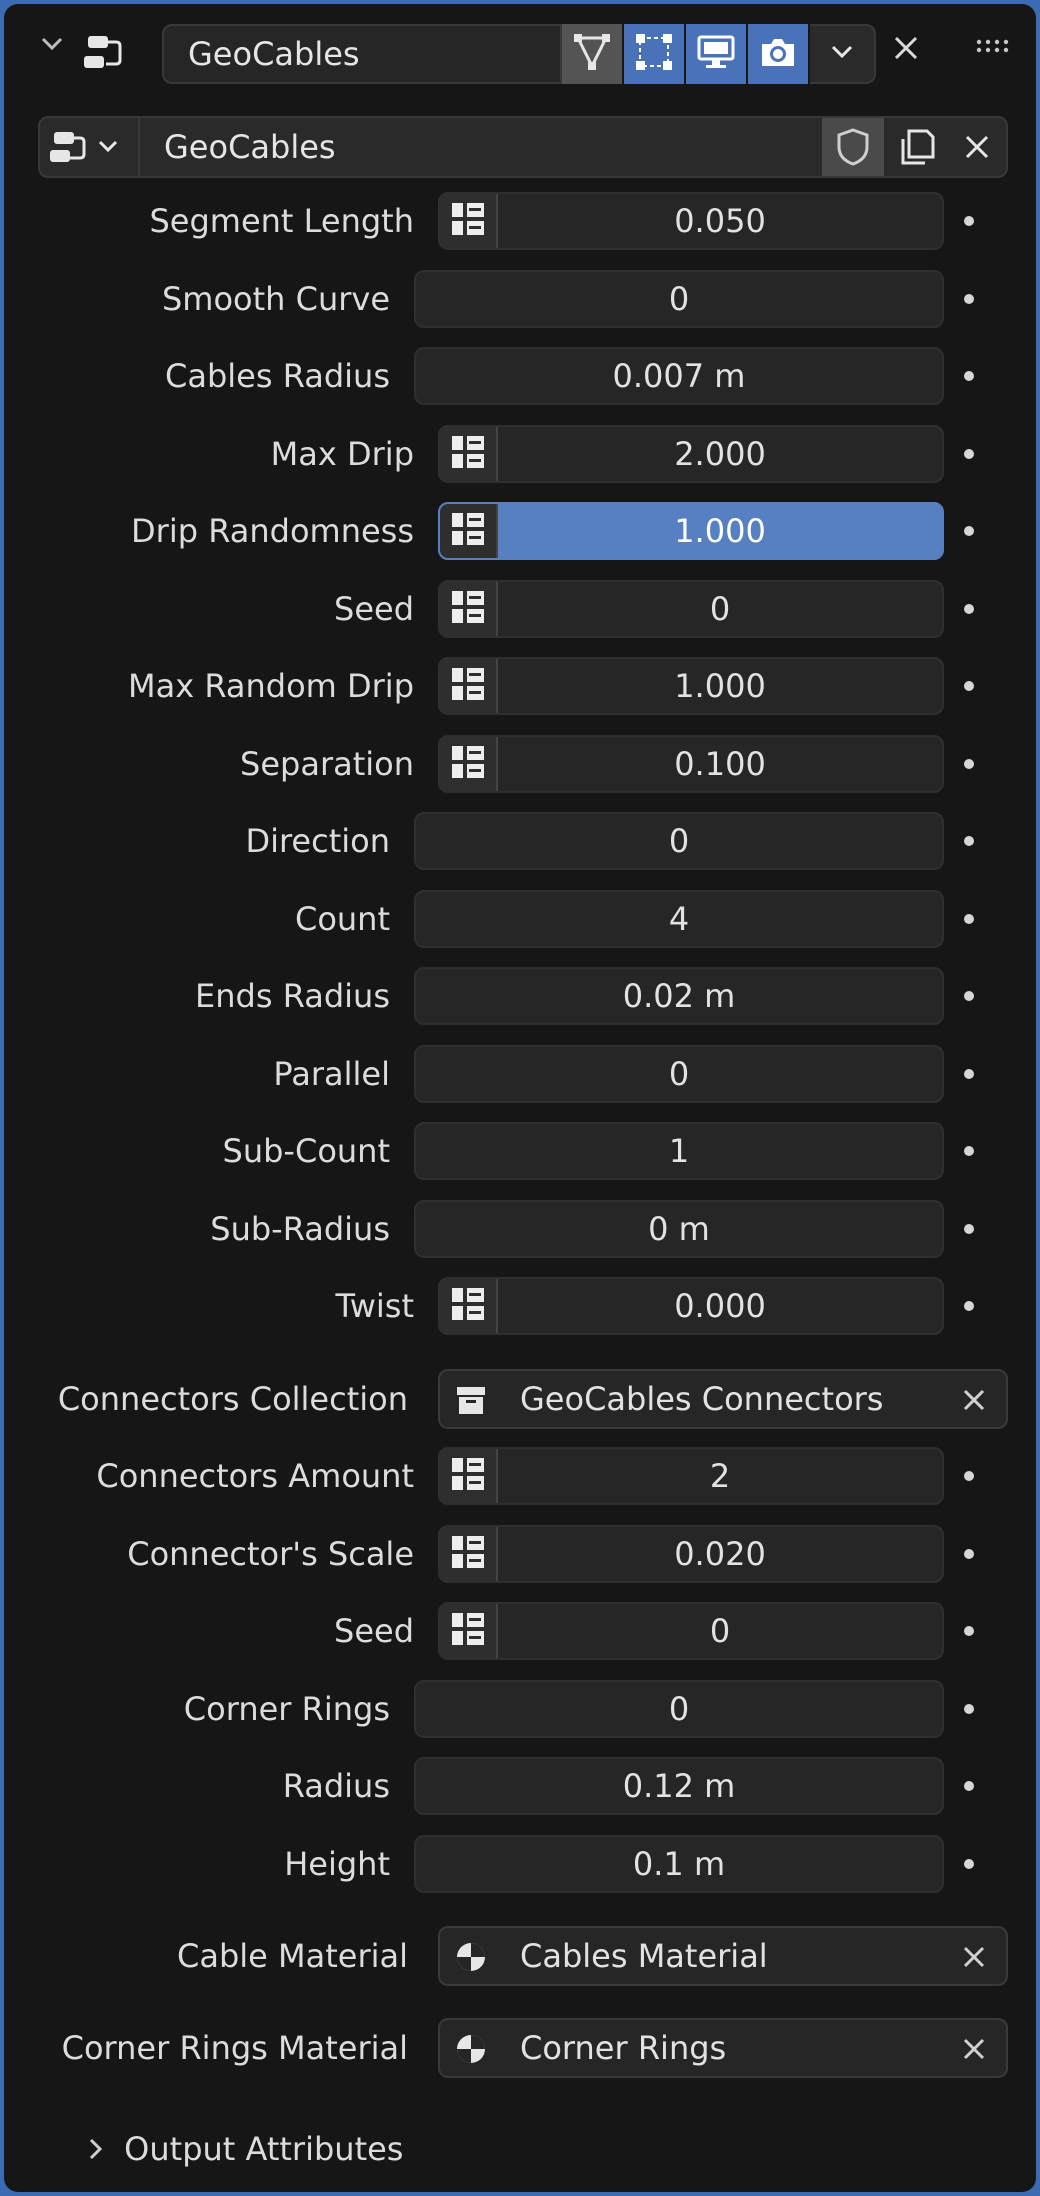 This screenshot has width=1040, height=2196. Describe the element at coordinates (691, 608) in the screenshot. I see `seed-field: 0` at that location.